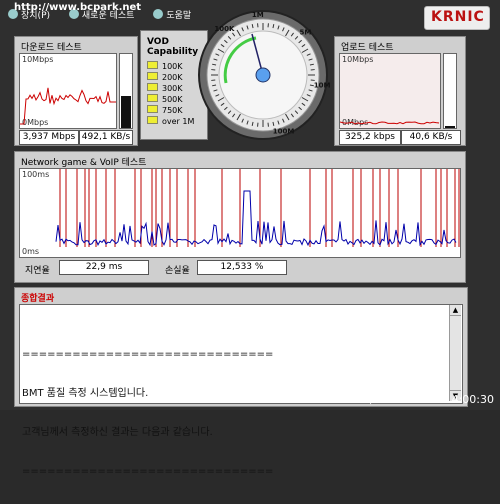 Image resolution: width=500 pixels, height=504 pixels. Describe the element at coordinates (306, 33) in the screenshot. I see `gauge-tick-label: 5M` at that location.